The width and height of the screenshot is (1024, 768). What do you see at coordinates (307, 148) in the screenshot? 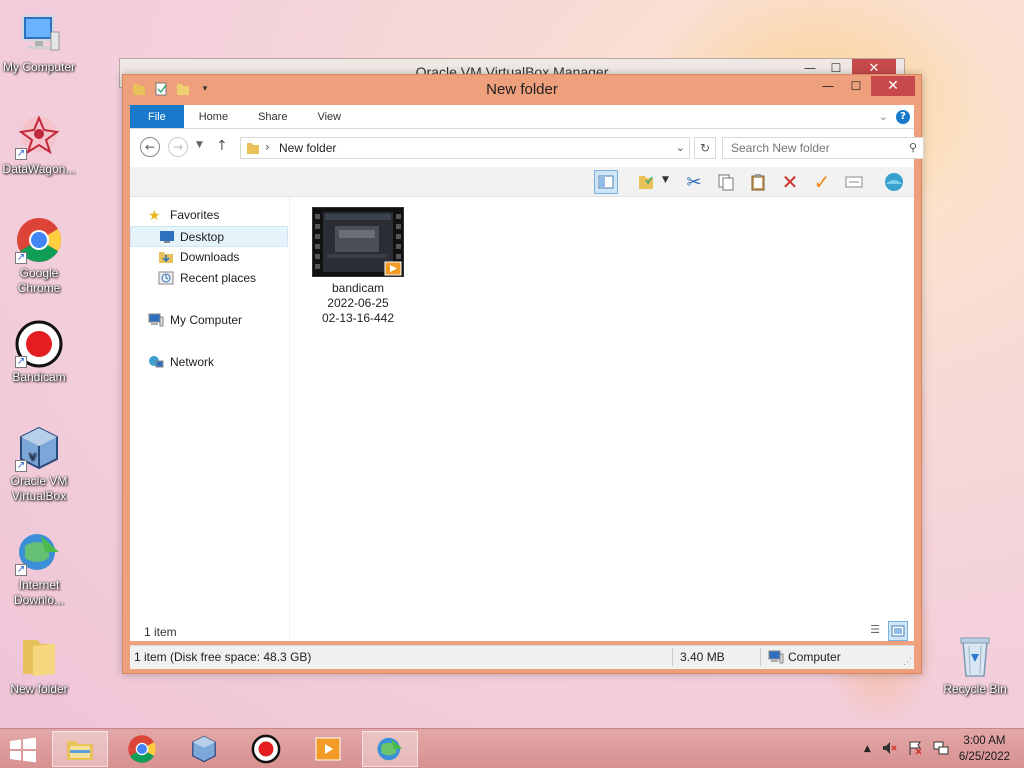
I see `breadcrumb: New folder` at bounding box center [307, 148].